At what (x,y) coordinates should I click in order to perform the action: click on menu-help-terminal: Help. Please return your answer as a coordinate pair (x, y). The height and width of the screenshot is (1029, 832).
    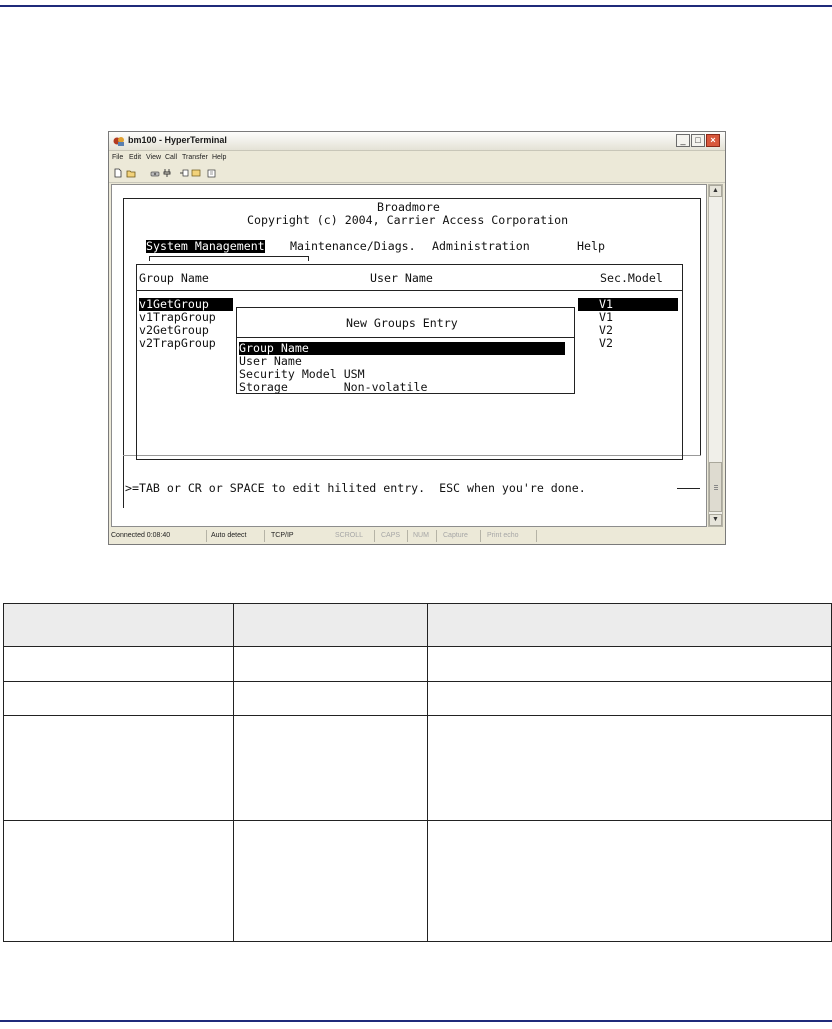
    Looking at the image, I should click on (591, 246).